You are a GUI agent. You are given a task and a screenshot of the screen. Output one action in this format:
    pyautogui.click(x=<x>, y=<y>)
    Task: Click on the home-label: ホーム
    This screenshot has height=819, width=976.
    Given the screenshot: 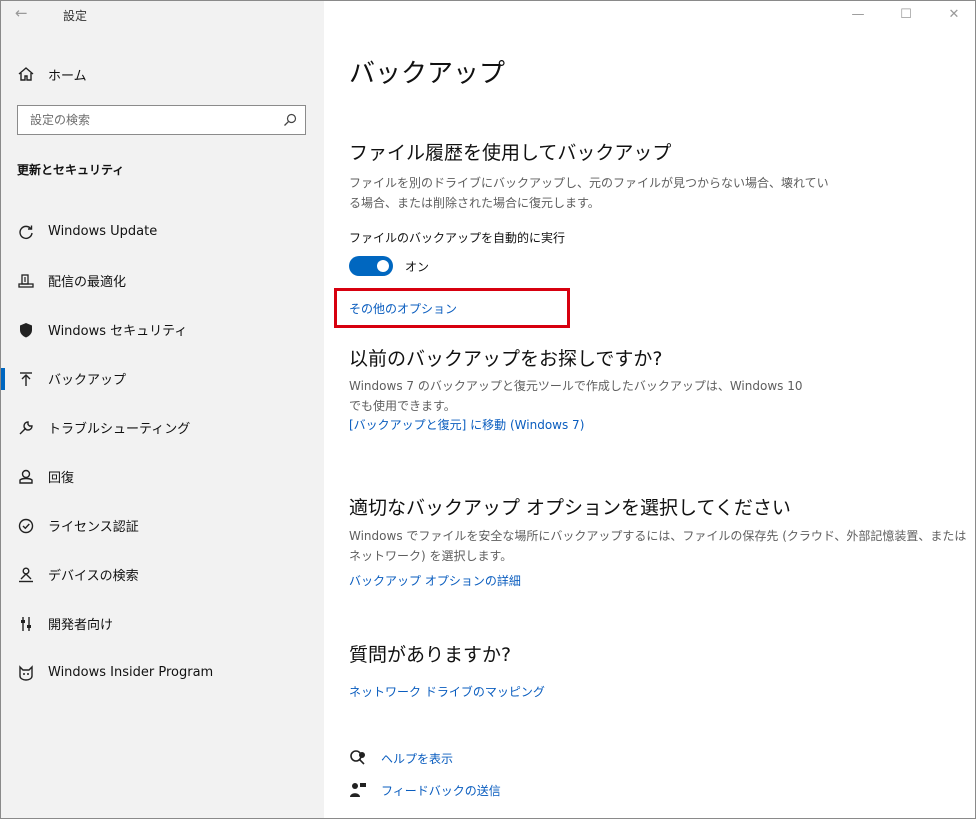 What is the action you would take?
    pyautogui.click(x=67, y=76)
    